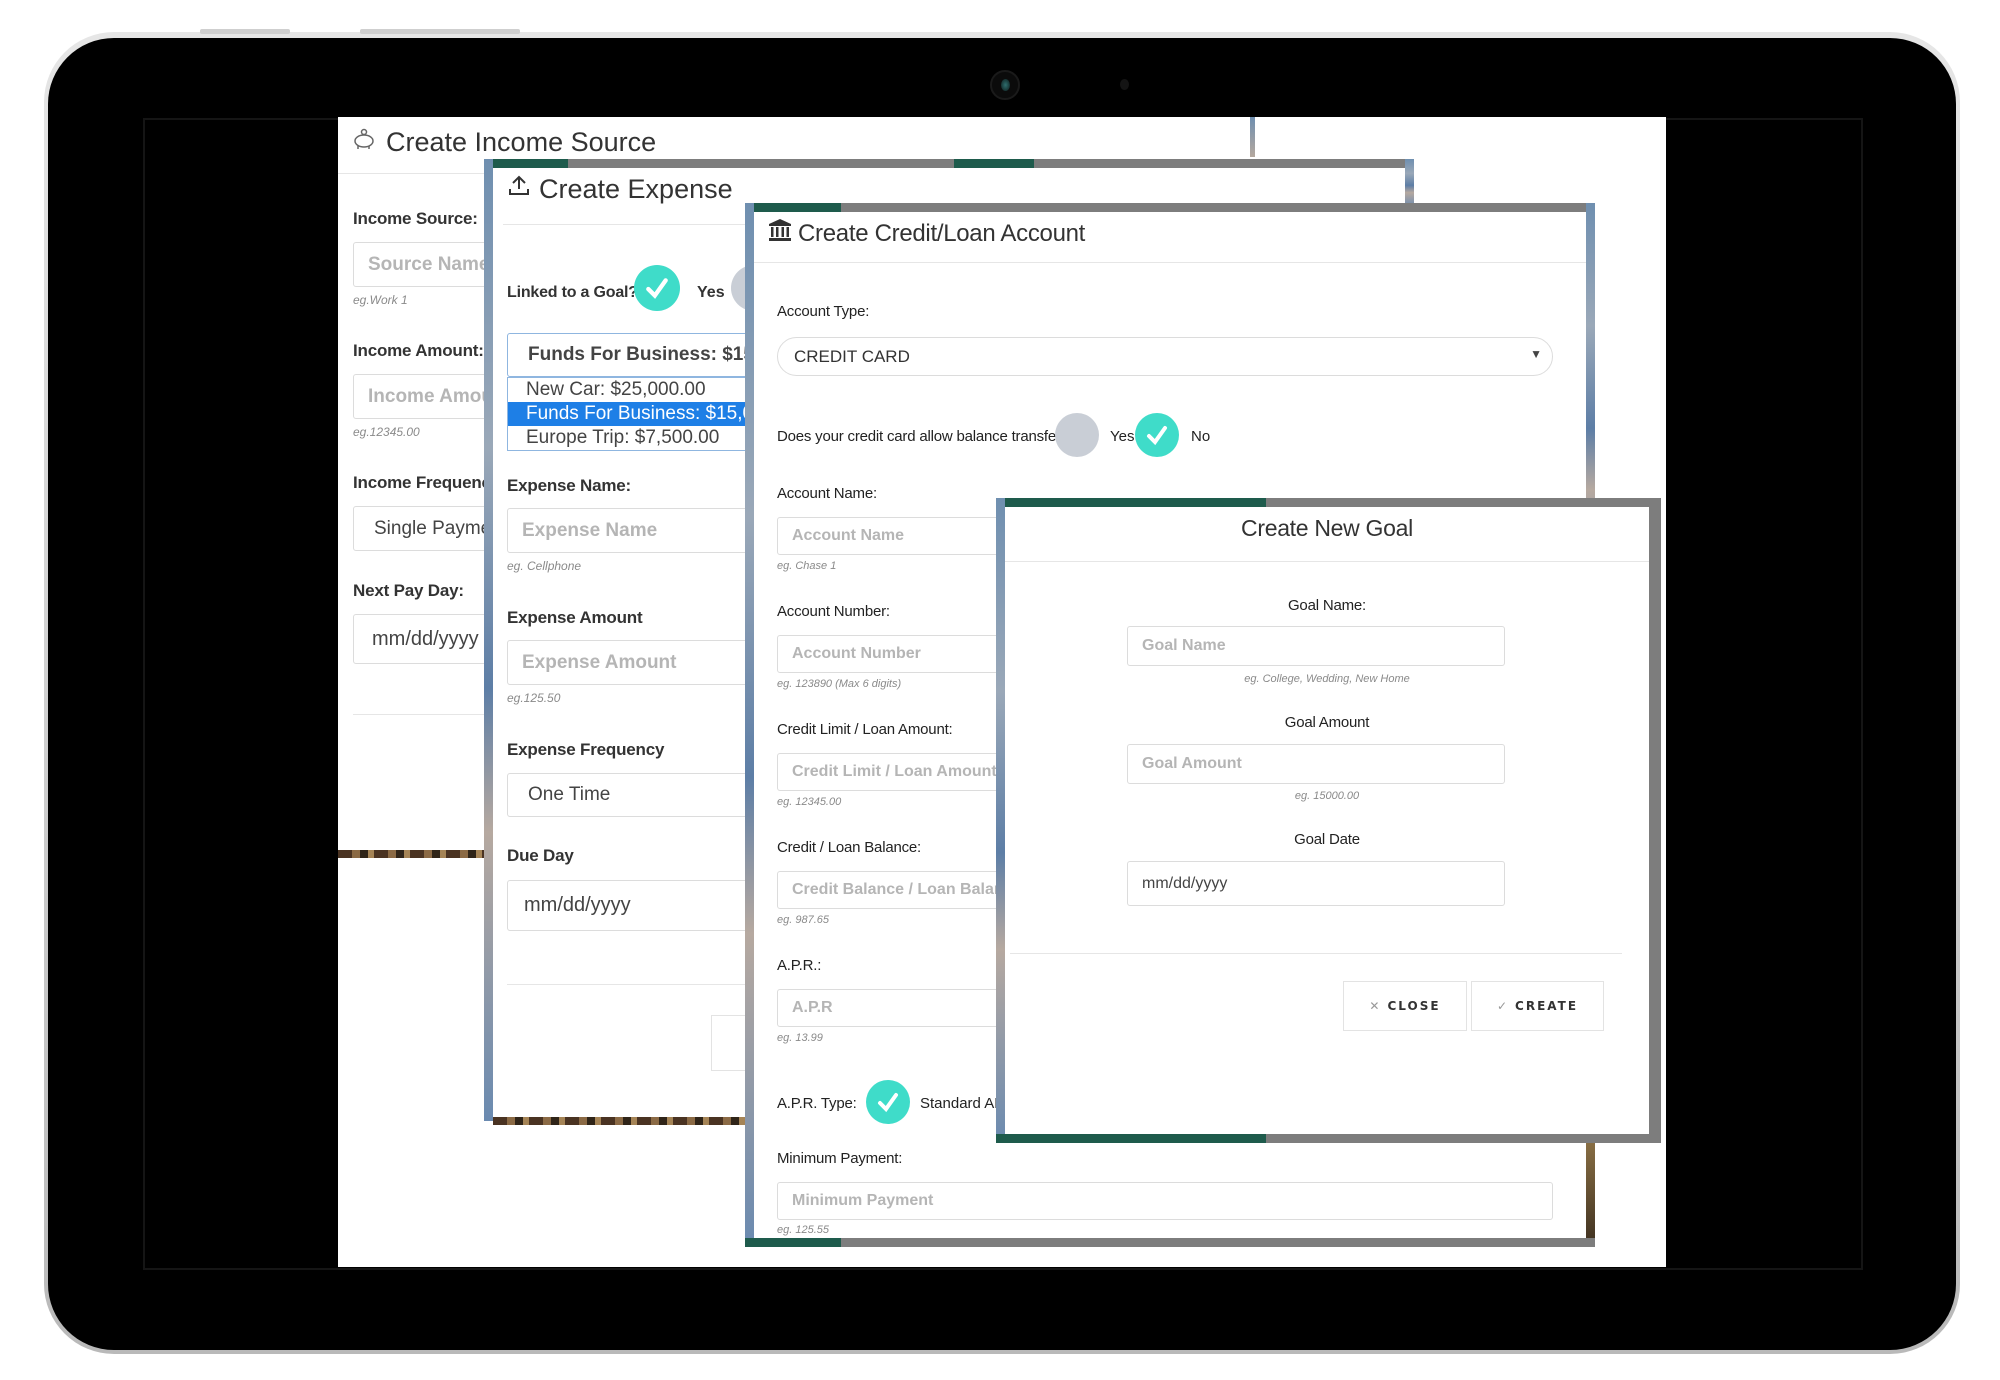  I want to click on goal-name-label: Goal Name:, so click(1327, 605).